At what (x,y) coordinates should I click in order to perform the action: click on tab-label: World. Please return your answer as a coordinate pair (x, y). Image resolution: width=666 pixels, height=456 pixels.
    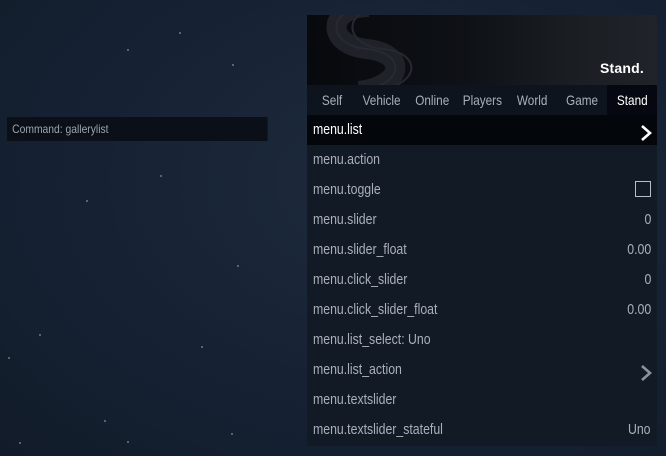
    Looking at the image, I should click on (532, 100).